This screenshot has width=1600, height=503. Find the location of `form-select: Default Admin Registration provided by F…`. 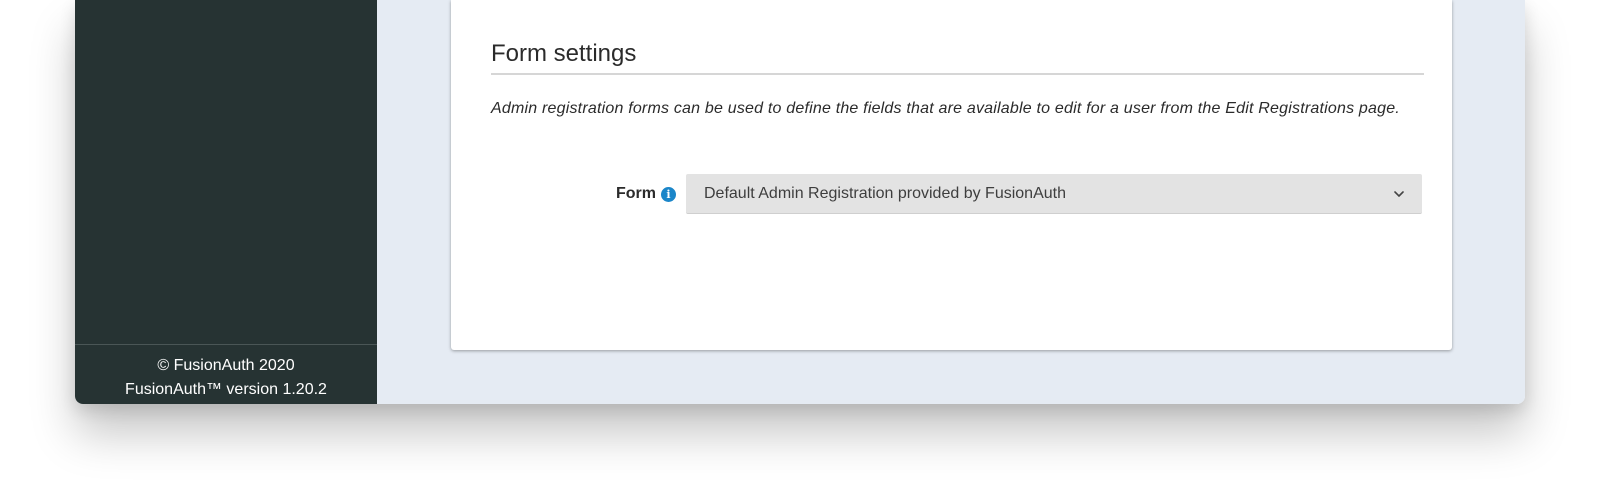

form-select: Default Admin Registration provided by F… is located at coordinates (1054, 194).